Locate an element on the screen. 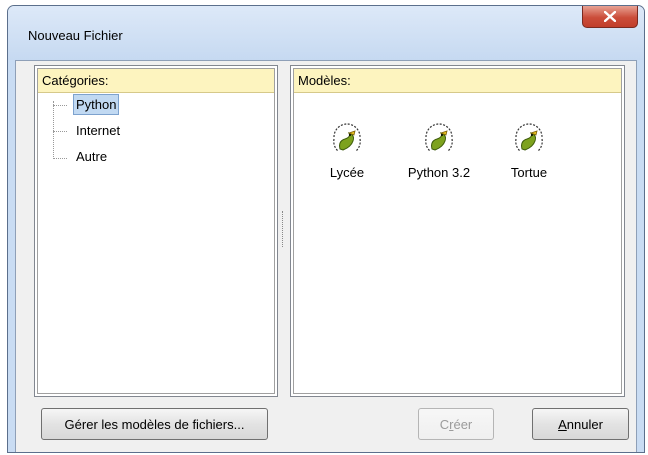 This screenshot has width=648, height=455. template-label: Python 3.2 is located at coordinates (439, 172).